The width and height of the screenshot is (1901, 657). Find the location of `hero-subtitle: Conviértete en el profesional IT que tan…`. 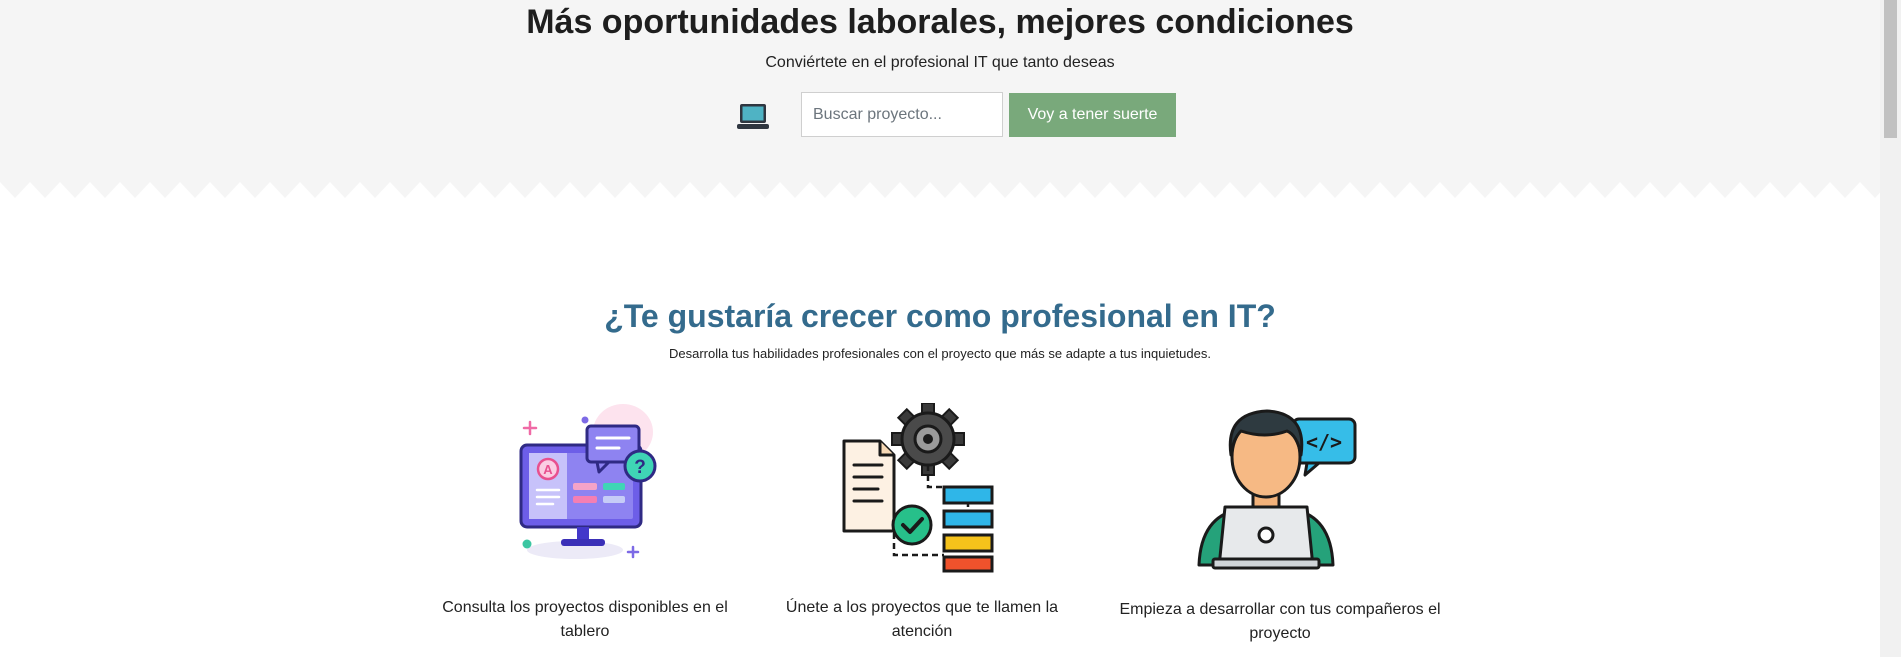

hero-subtitle: Conviértete en el profesional IT que tan… is located at coordinates (940, 62).